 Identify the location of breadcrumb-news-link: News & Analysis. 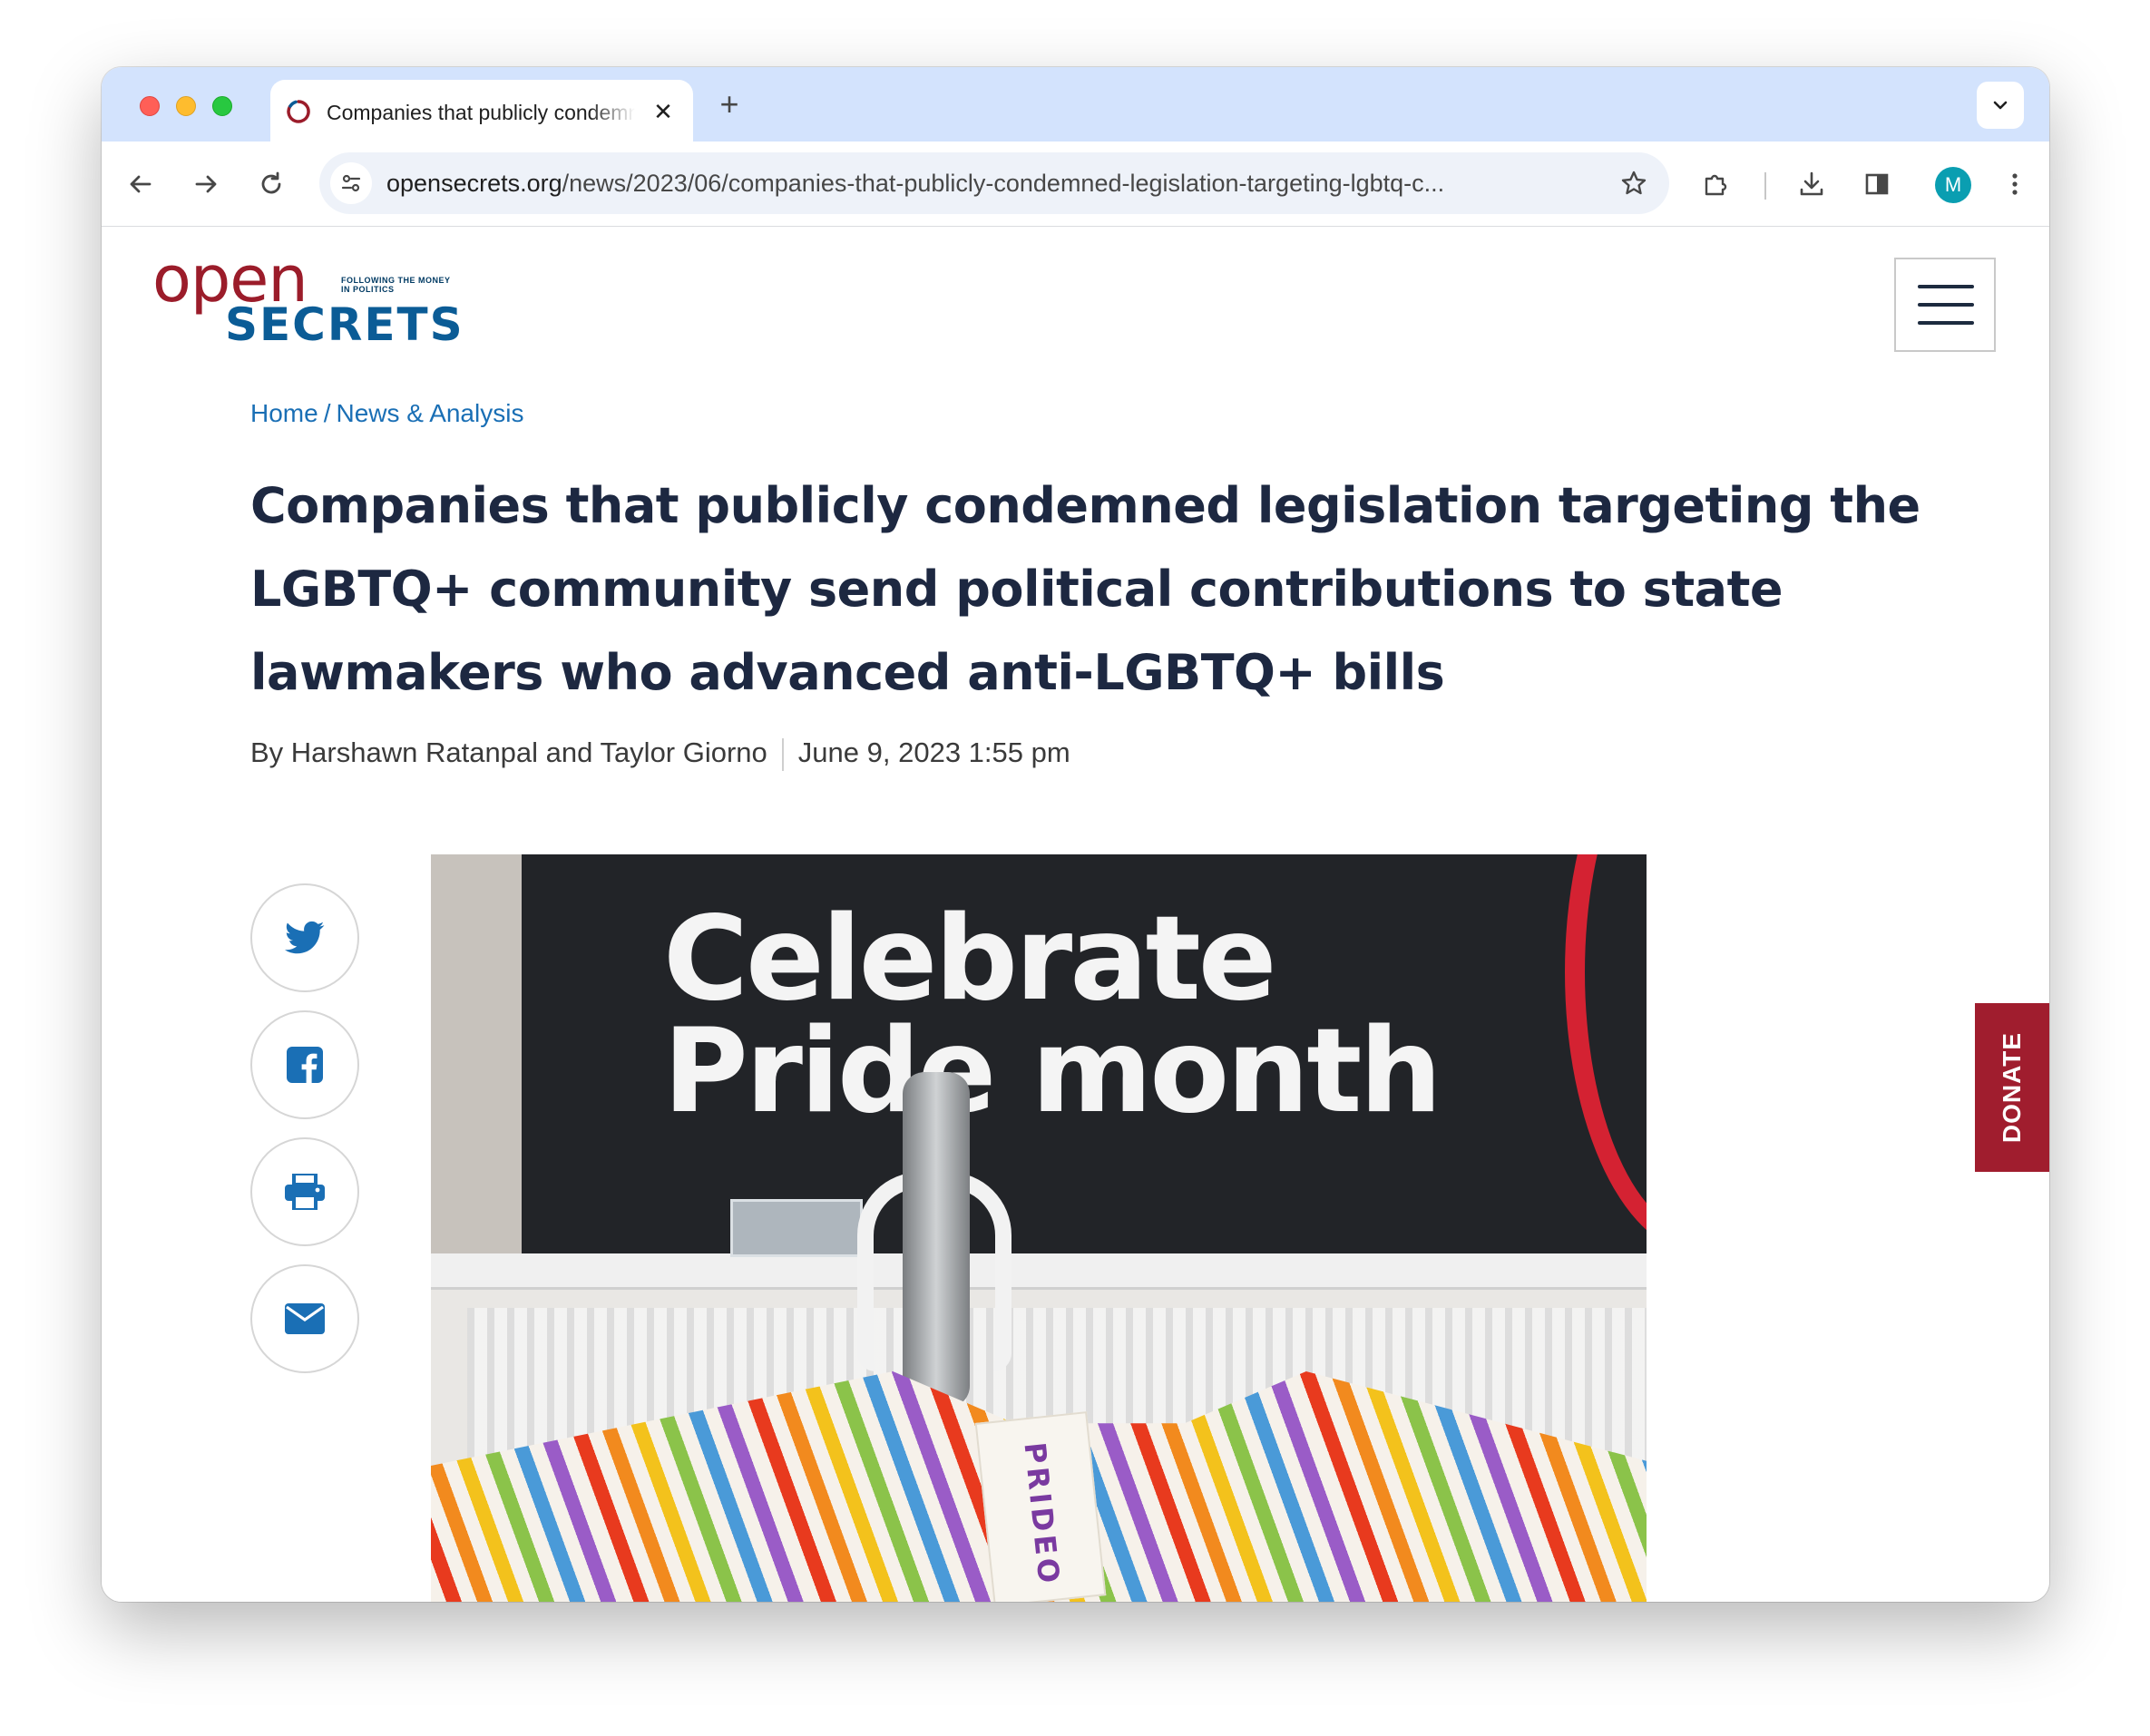
(429, 413).